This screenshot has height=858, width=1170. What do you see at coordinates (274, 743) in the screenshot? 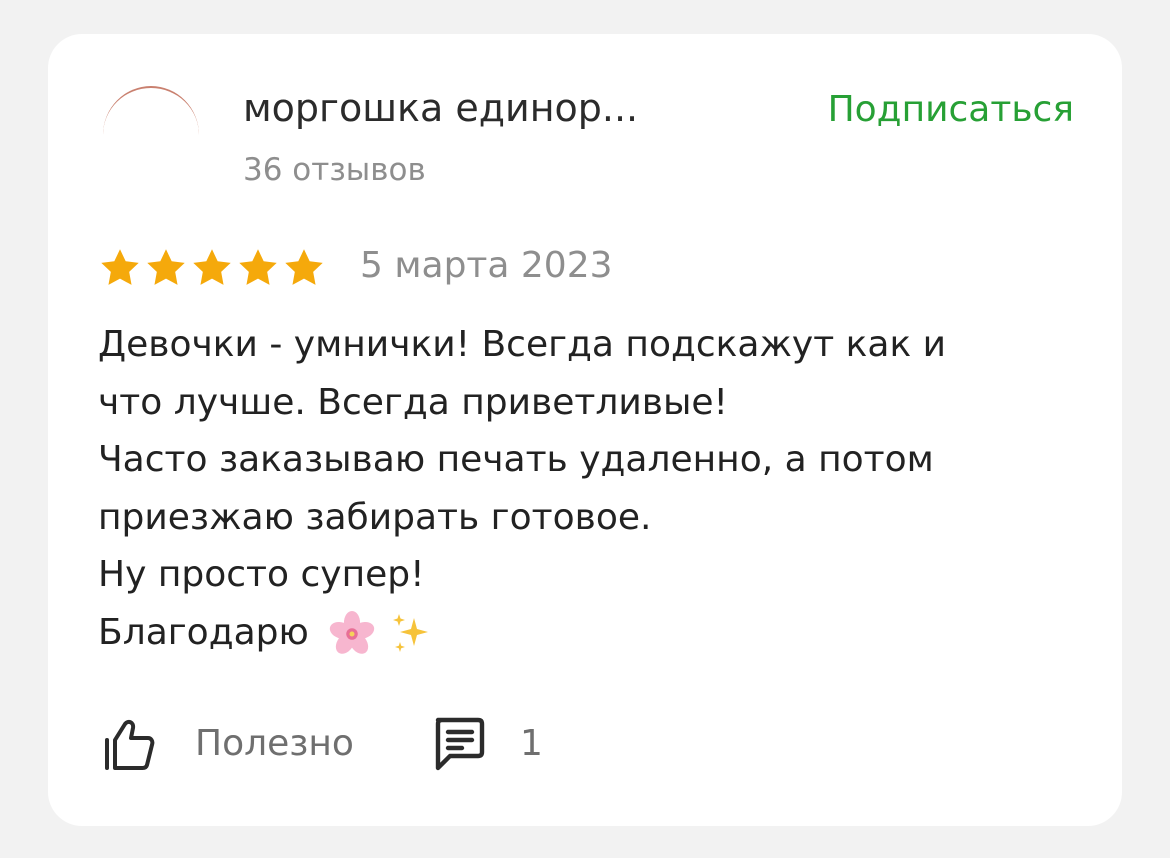
I see `useful-label: Полезно` at bounding box center [274, 743].